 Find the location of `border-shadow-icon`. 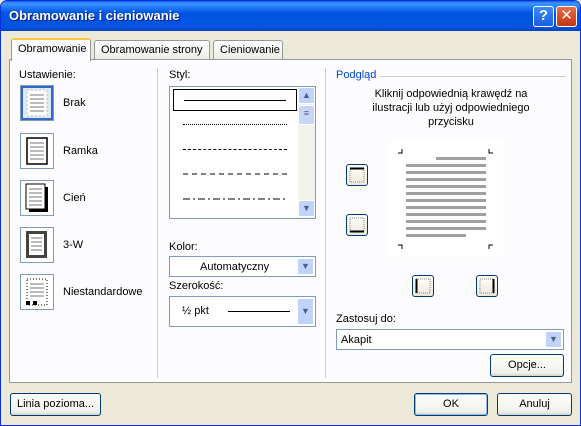

border-shadow-icon is located at coordinates (36, 197).